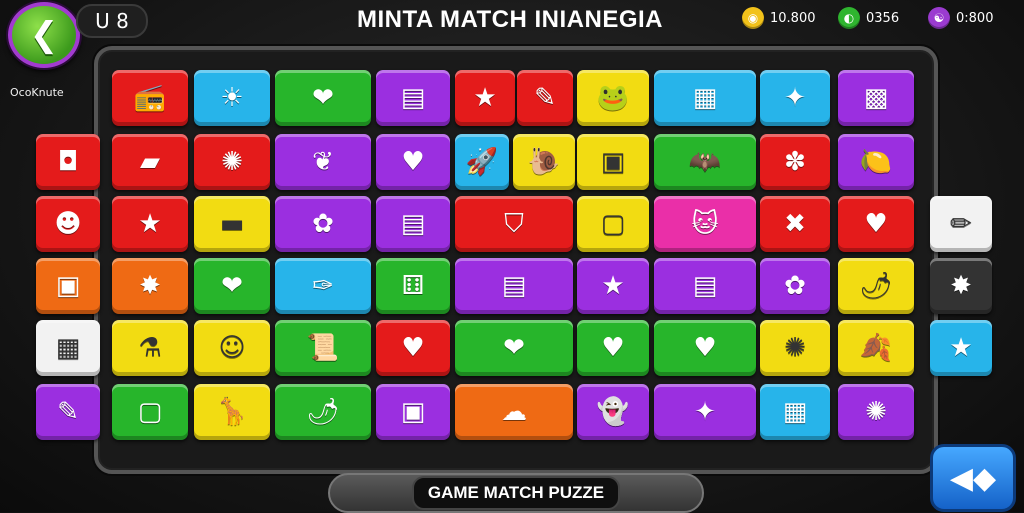 The image size is (1024, 513). I want to click on game-tile: ▩, so click(876, 98).